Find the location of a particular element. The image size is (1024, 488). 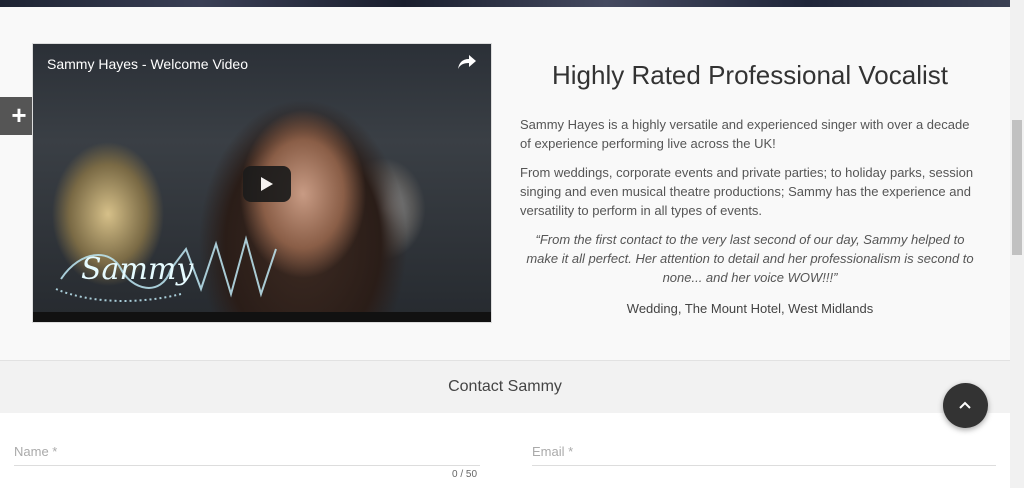

scroll-to-top-button is located at coordinates (965, 405).